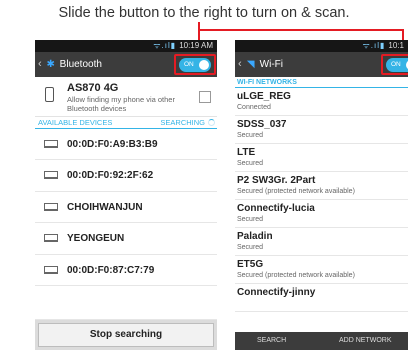 The width and height of the screenshot is (408, 350). What do you see at coordinates (205, 97) in the screenshot?
I see `visibility-checkbox` at bounding box center [205, 97].